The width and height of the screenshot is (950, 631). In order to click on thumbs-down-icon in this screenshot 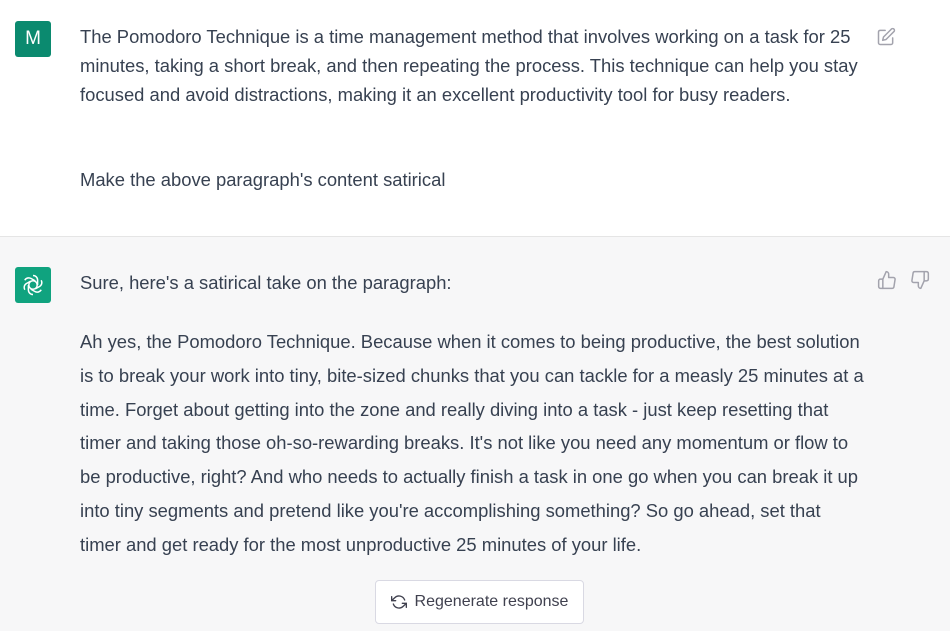, I will do `click(920, 280)`.